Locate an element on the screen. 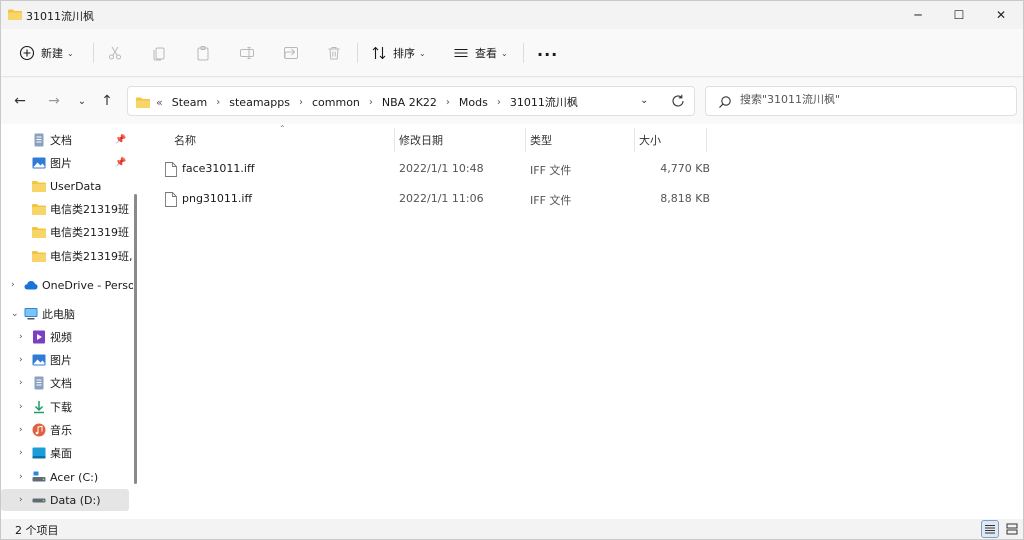 This screenshot has height=540, width=1024. sidebar-item-downloads: › 下载 is located at coordinates (65, 407).